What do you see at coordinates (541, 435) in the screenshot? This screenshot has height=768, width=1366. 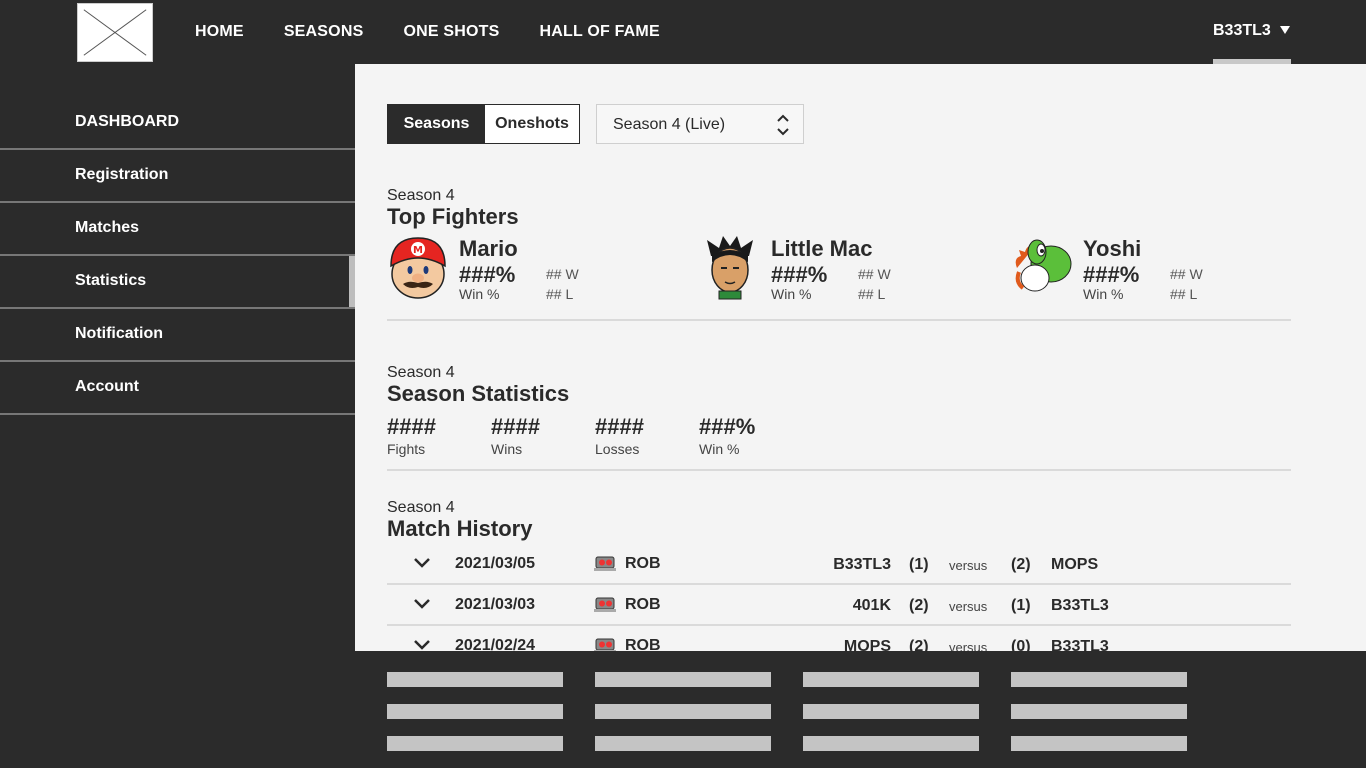 I see `stat-wins: #### Wins` at bounding box center [541, 435].